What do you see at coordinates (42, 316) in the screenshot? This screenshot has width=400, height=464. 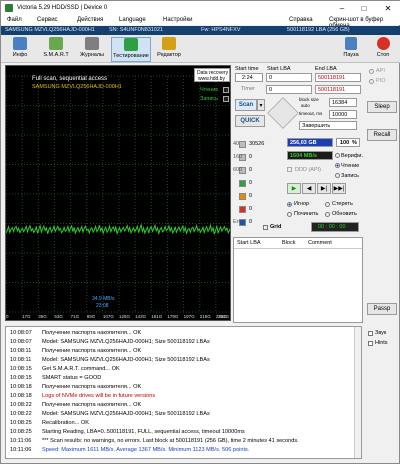 I see `x-tick-label: 35G` at bounding box center [42, 316].